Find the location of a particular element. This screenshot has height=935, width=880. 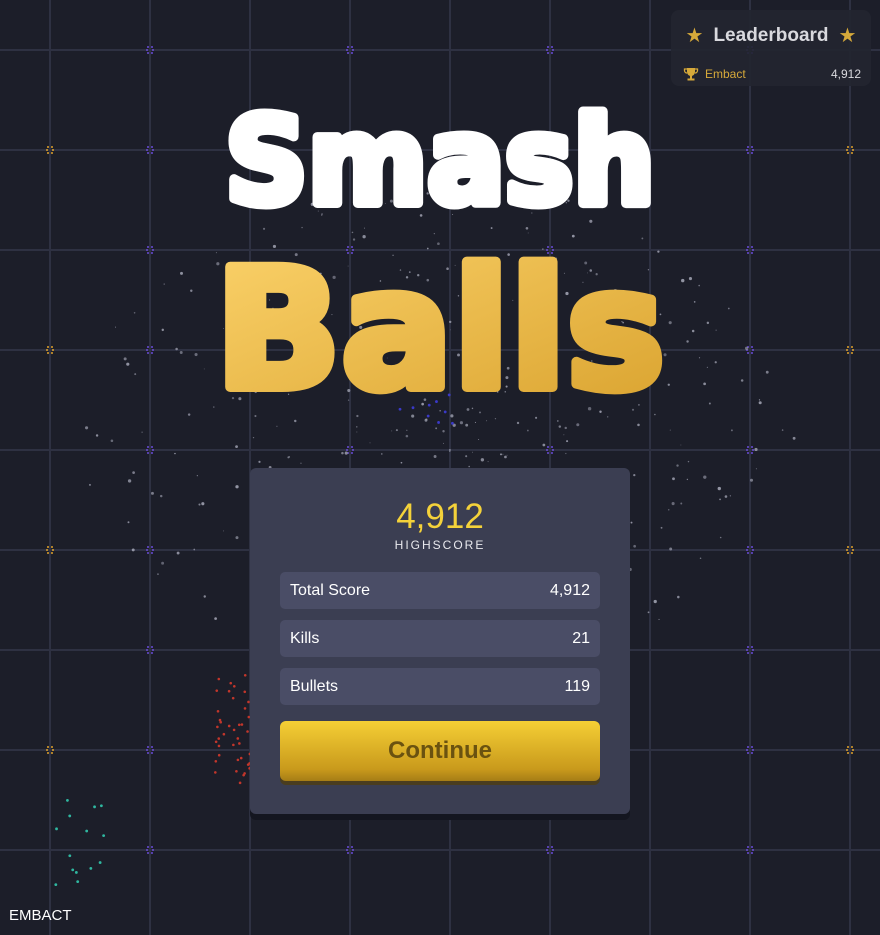

stat-row-kills: Kills 21 is located at coordinates (440, 638).